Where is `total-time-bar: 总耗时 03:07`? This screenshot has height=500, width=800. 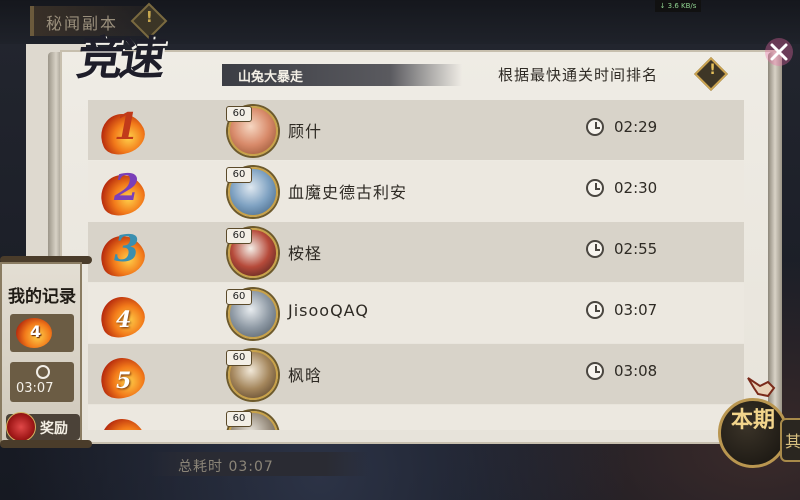
total-time-bar: 总耗时 03:07 is located at coordinates (260, 464).